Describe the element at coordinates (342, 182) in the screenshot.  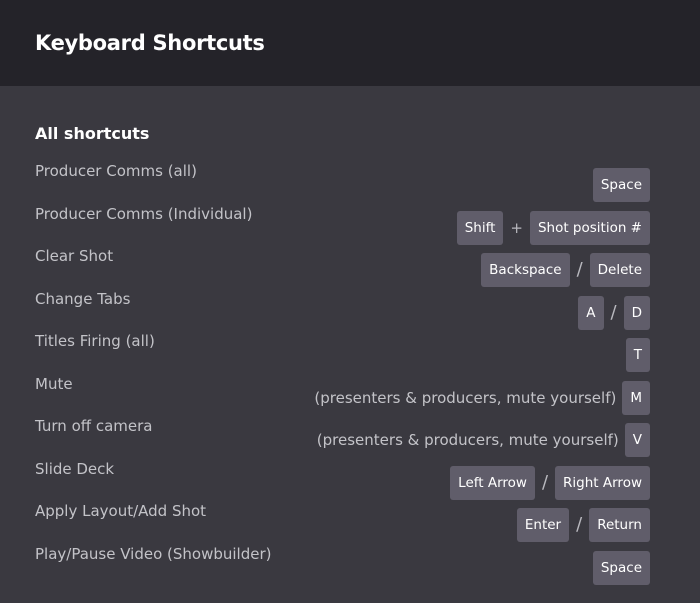
I see `shortcut-row-producer-comms-all: Producer Comms (all) Space` at that location.